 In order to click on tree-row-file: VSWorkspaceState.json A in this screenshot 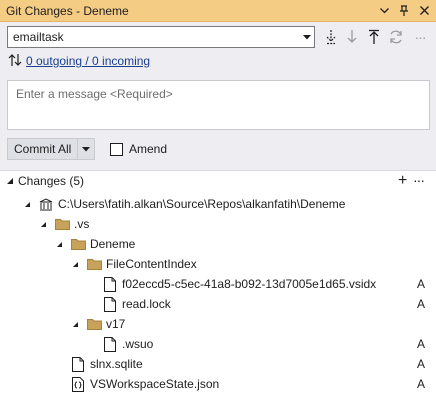, I will do `click(218, 384)`.